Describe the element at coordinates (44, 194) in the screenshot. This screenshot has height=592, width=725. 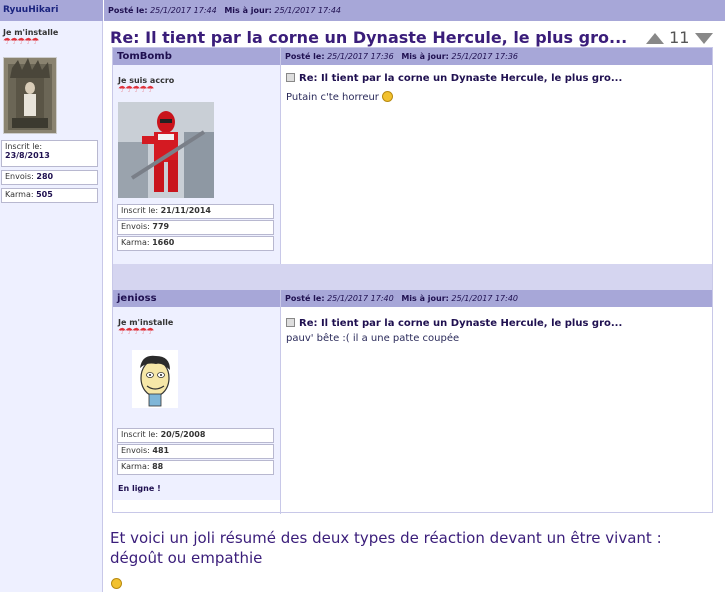
I see `karma-value: 505` at that location.